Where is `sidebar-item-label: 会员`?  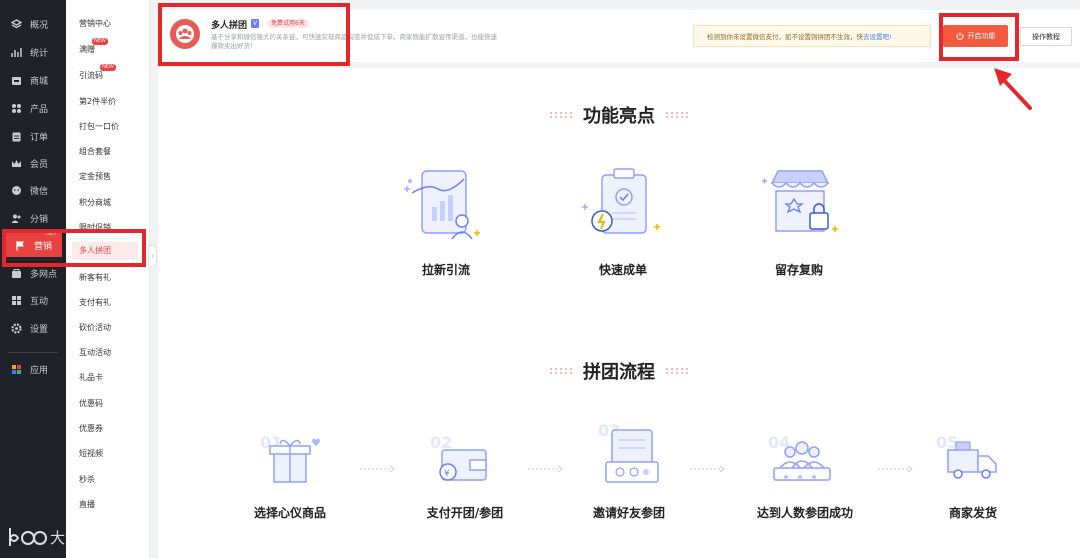 sidebar-item-label: 会员 is located at coordinates (39, 164).